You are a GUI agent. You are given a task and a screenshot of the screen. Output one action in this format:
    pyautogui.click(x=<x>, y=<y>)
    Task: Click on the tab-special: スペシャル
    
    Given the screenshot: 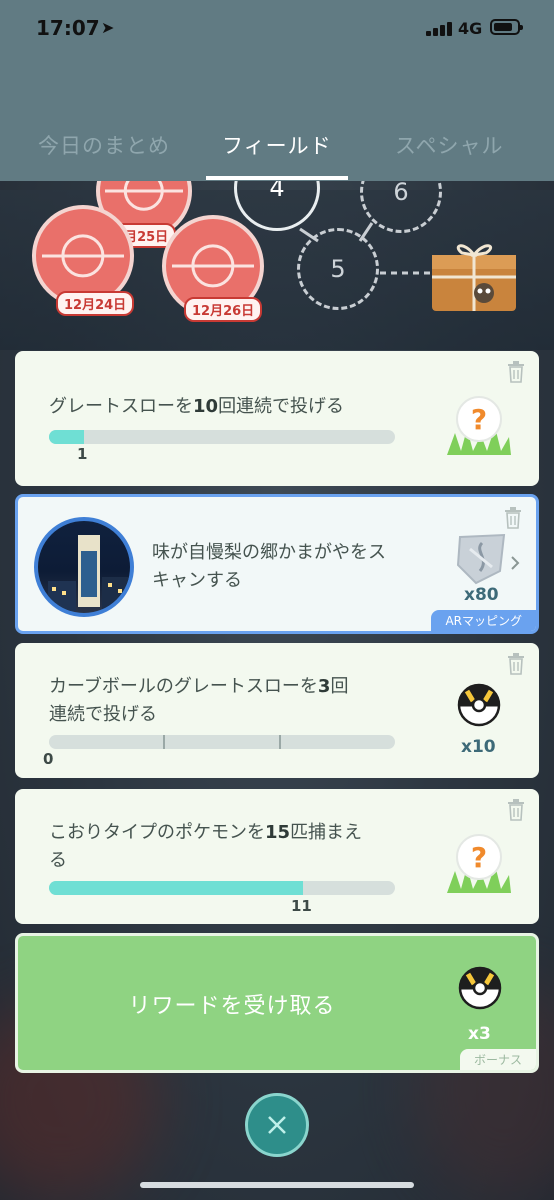 What is the action you would take?
    pyautogui.click(x=449, y=145)
    